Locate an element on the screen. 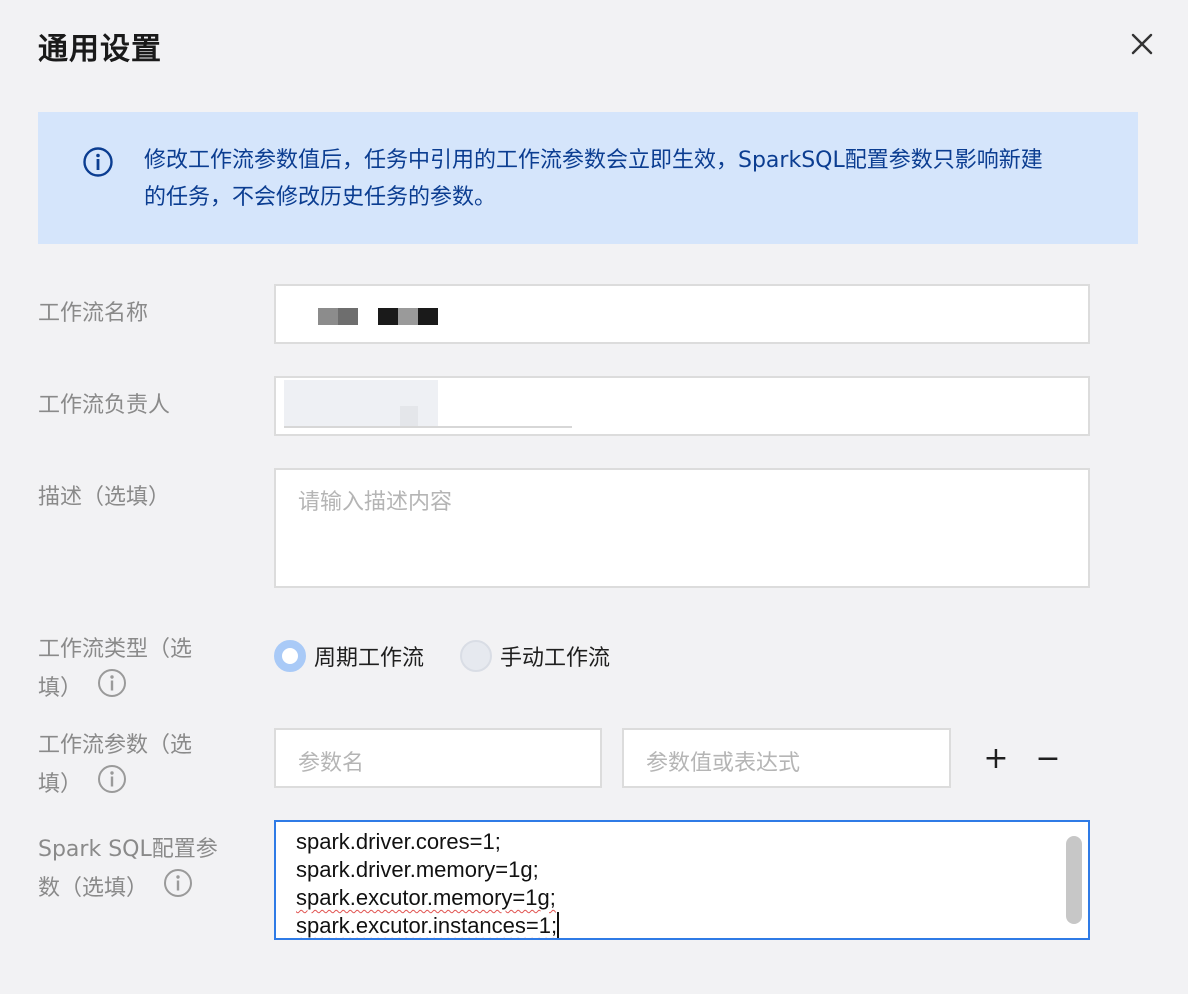  workflow-type-label: 工作流类型（选 填） is located at coordinates (115, 671).